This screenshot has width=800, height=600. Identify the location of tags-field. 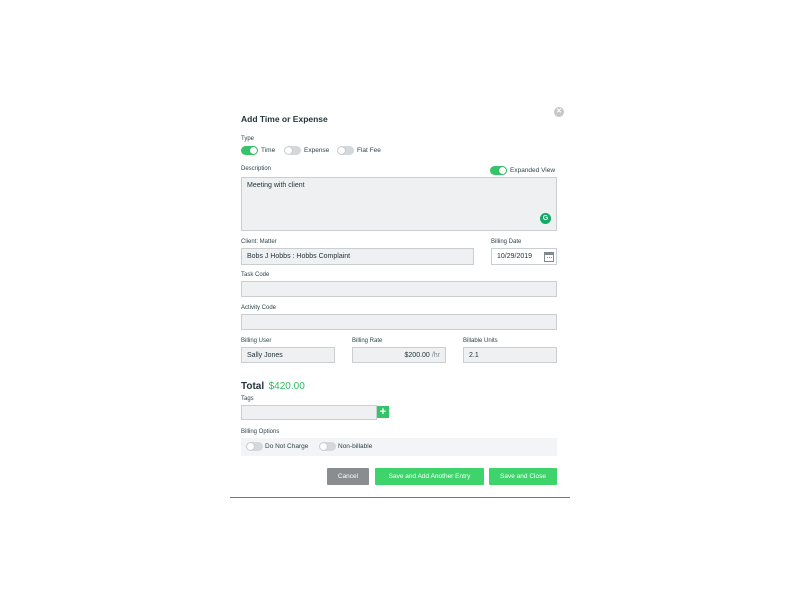
(309, 412).